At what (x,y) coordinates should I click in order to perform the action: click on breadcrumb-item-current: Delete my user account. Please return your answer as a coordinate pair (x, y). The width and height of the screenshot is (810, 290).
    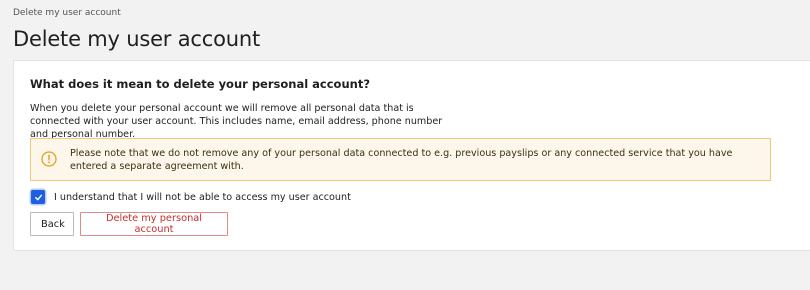
    Looking at the image, I should click on (67, 13).